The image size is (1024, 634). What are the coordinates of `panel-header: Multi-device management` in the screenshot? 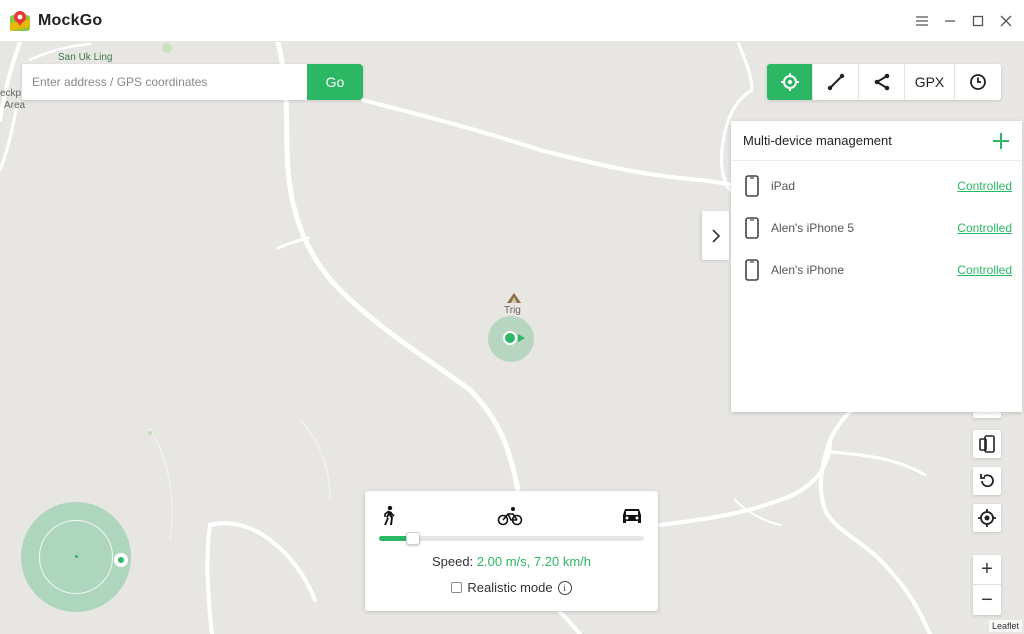 It's located at (876, 141).